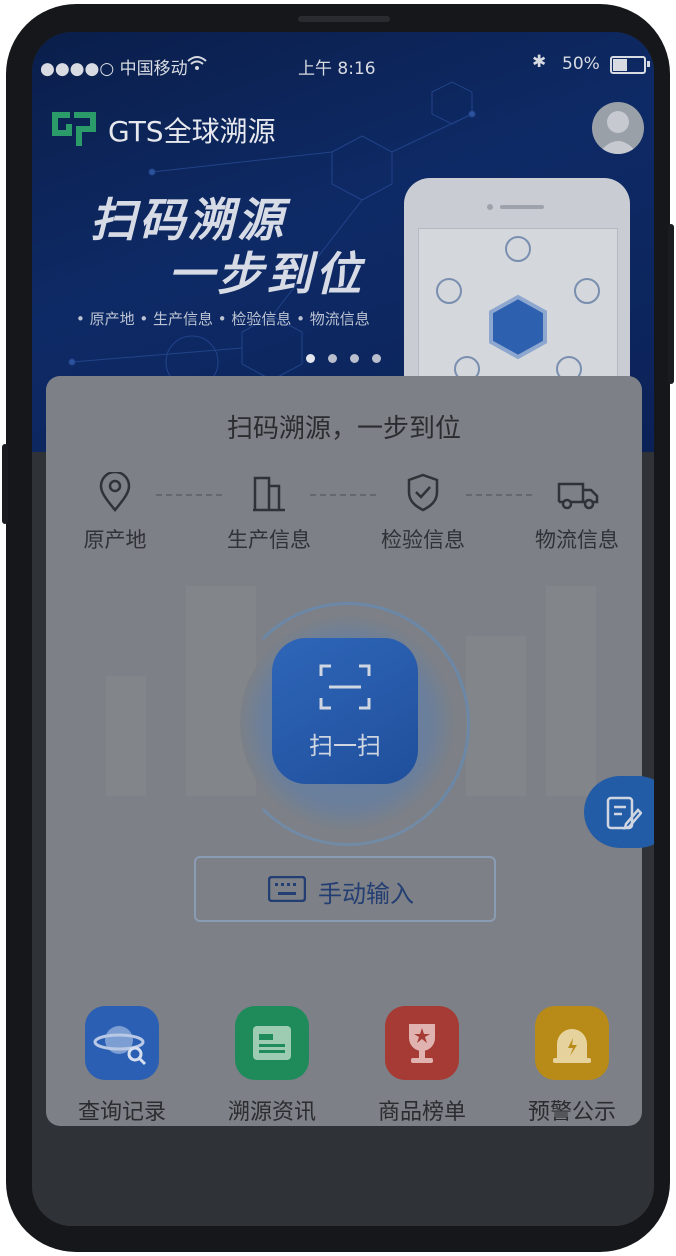 This screenshot has width=676, height=1256. What do you see at coordinates (517, 299) in the screenshot?
I see `banner-phone-illustration` at bounding box center [517, 299].